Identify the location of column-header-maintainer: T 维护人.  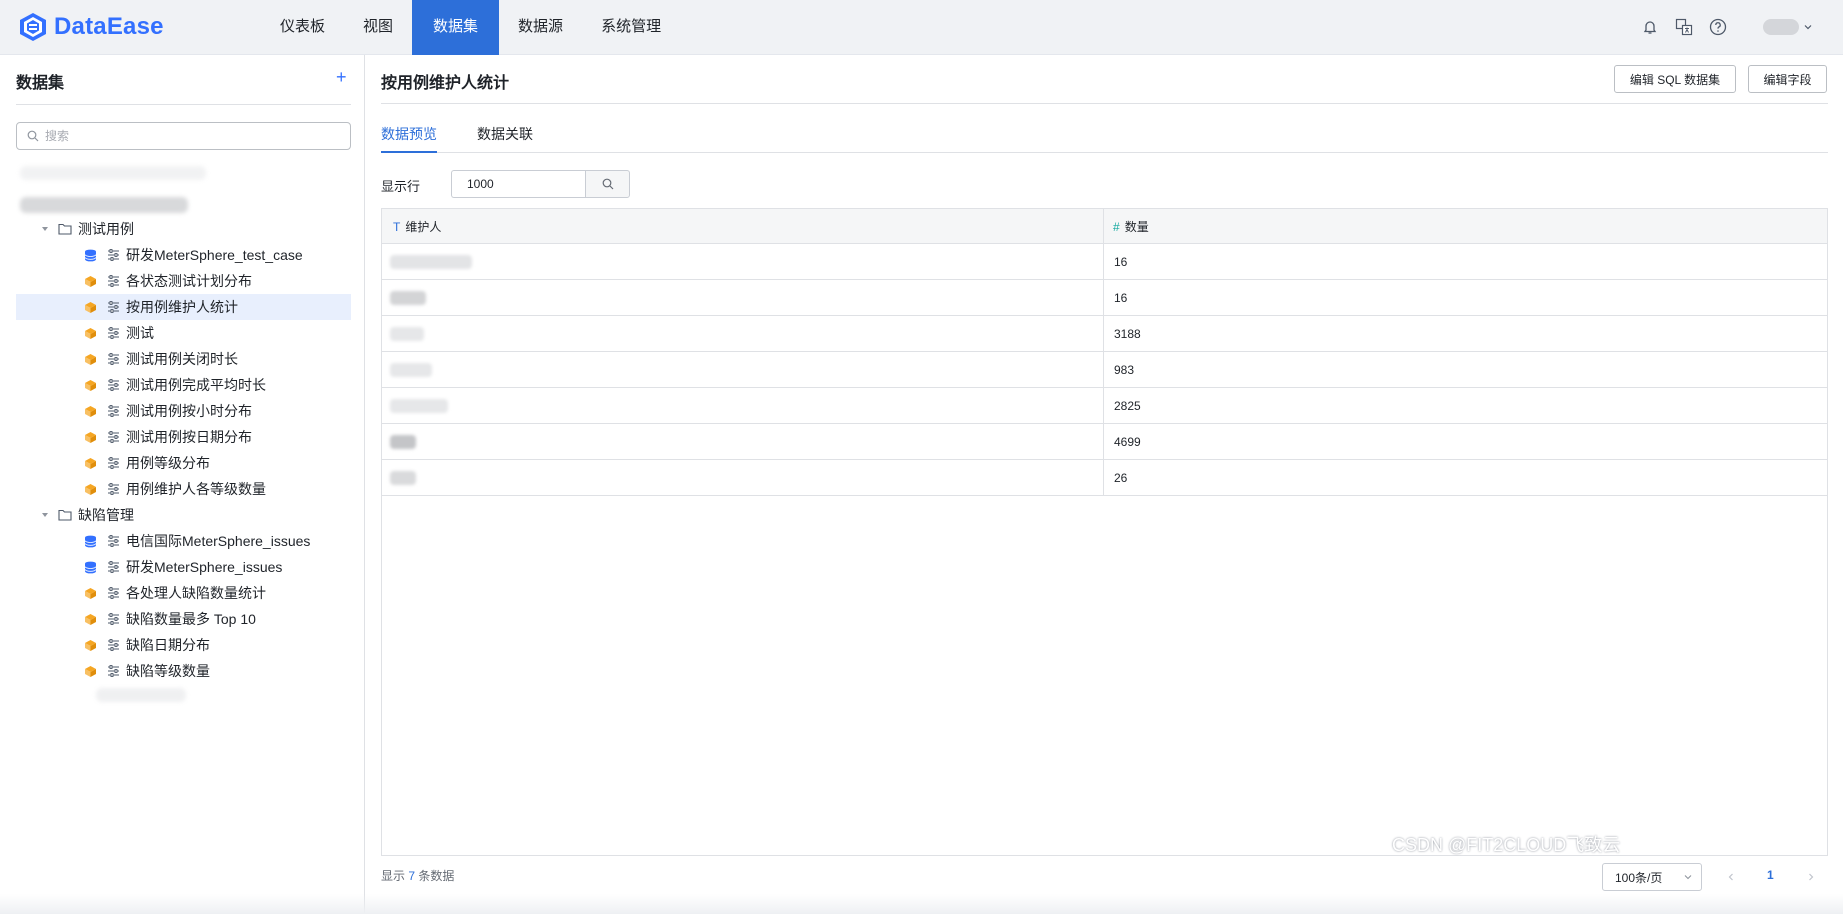
(417, 226).